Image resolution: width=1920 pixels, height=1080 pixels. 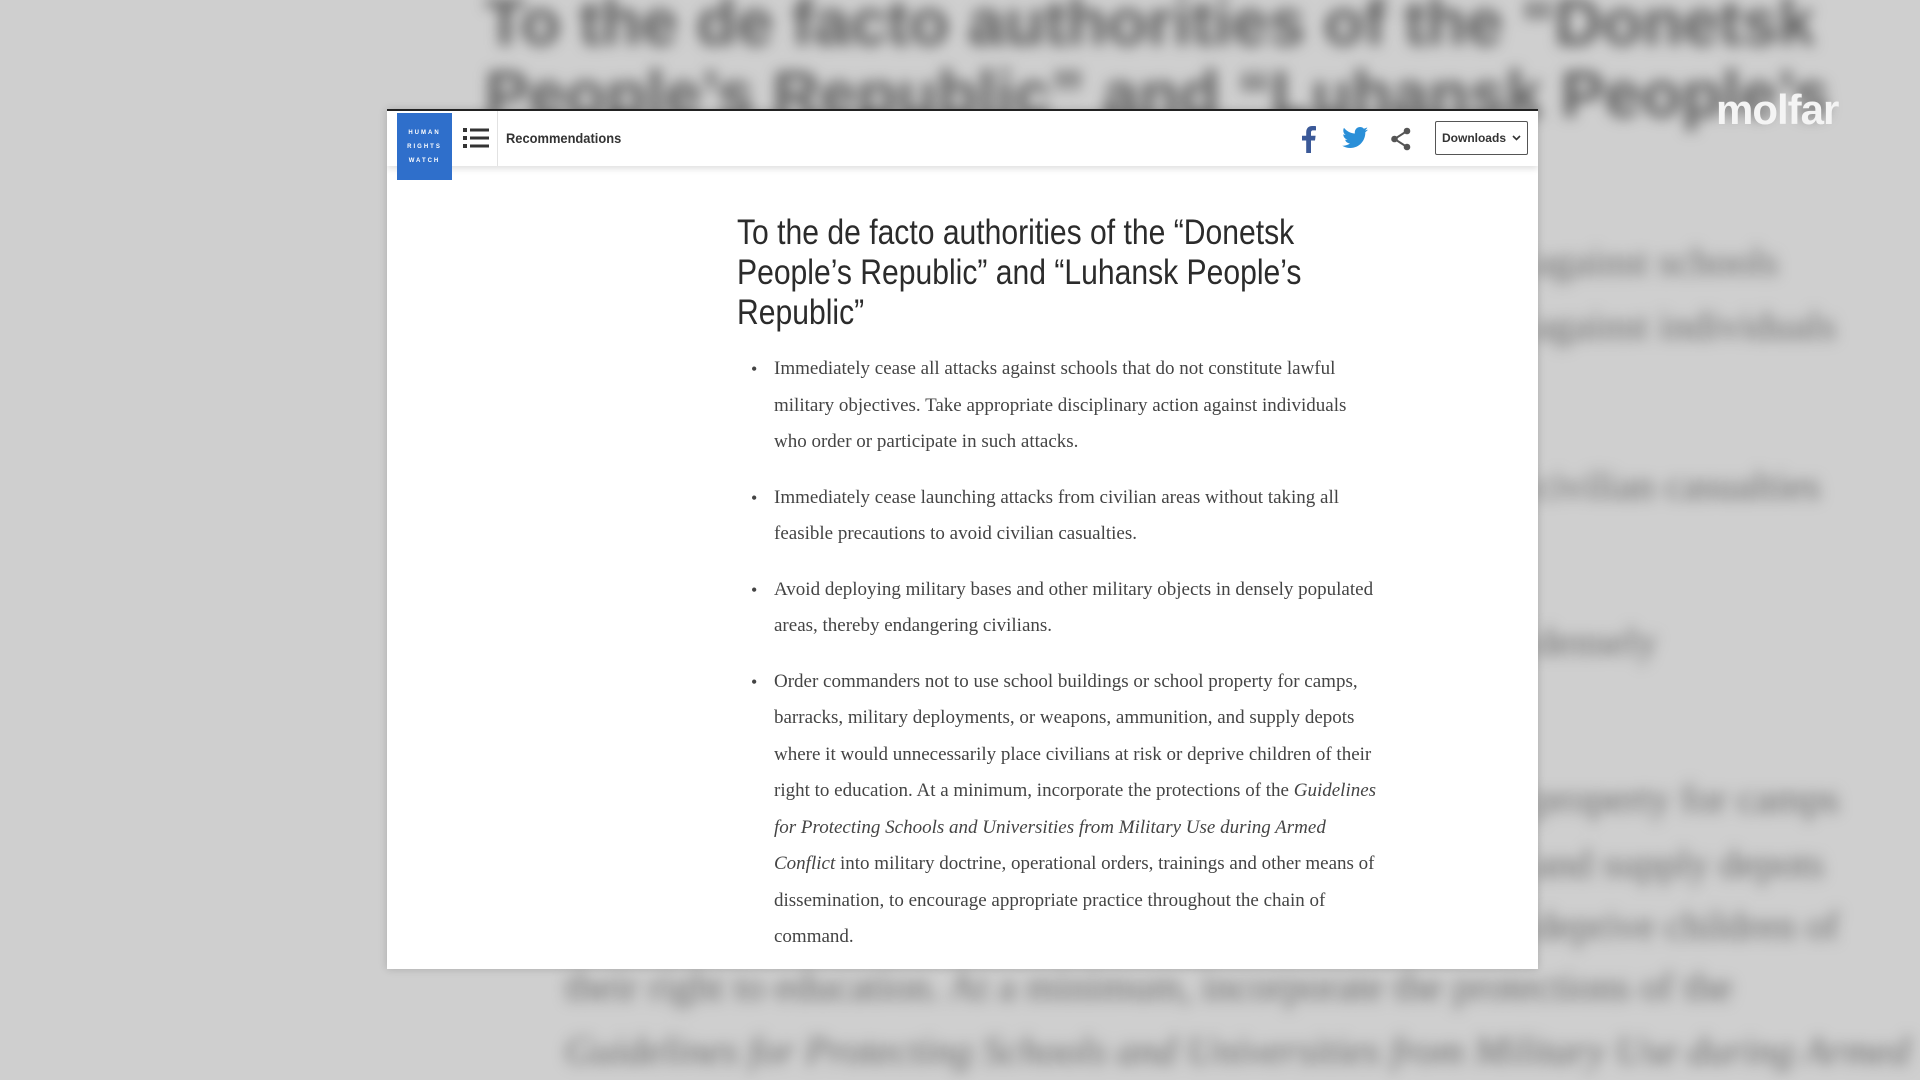 What do you see at coordinates (1596, 641) in the screenshot?
I see `background-text-line: densely` at bounding box center [1596, 641].